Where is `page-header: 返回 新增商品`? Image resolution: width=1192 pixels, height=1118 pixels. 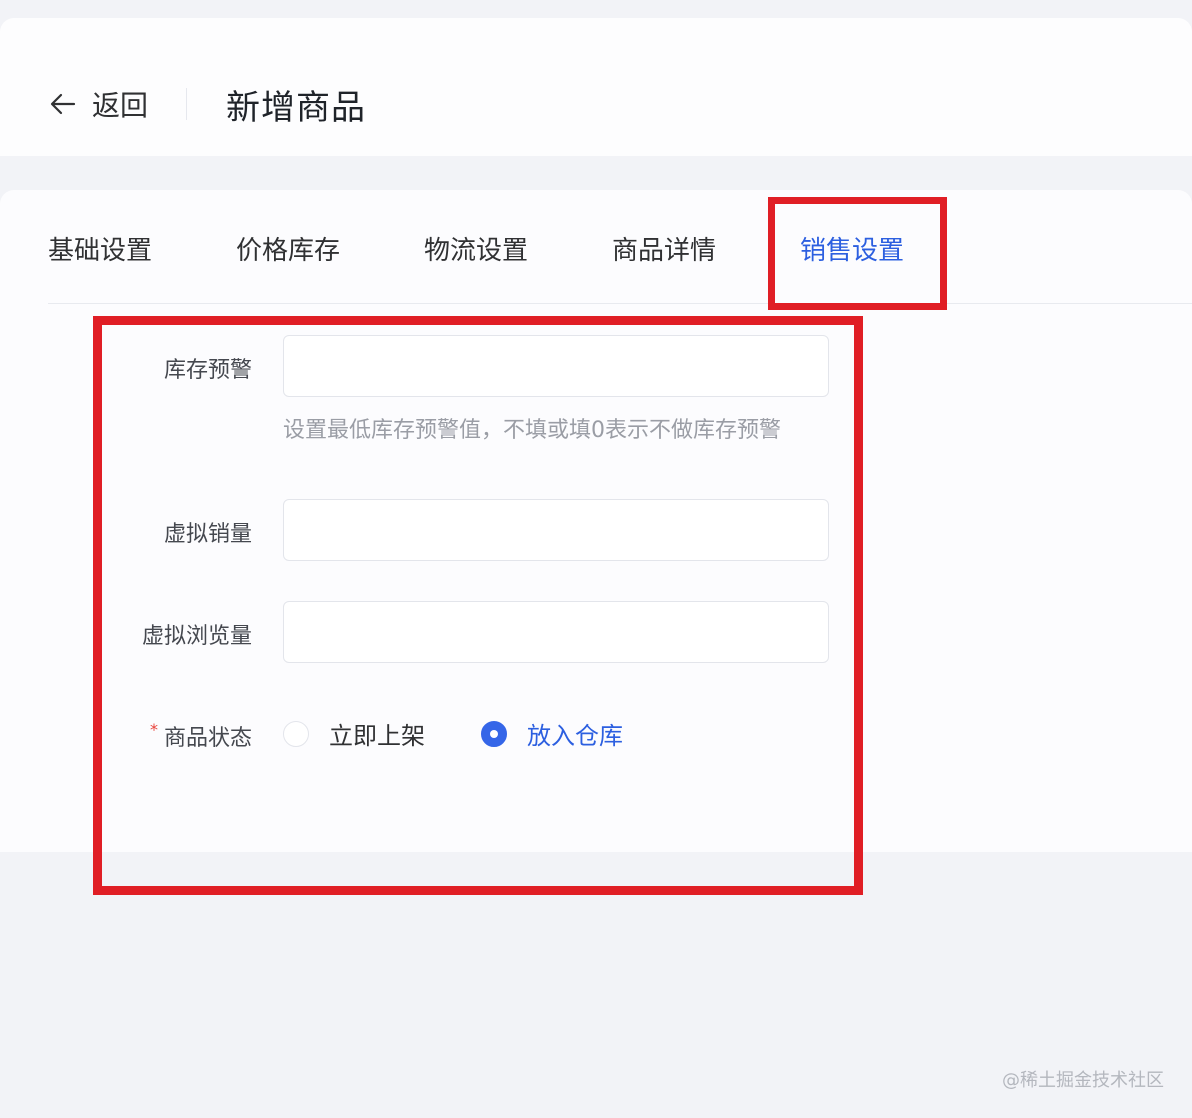 page-header: 返回 新增商品 is located at coordinates (596, 87).